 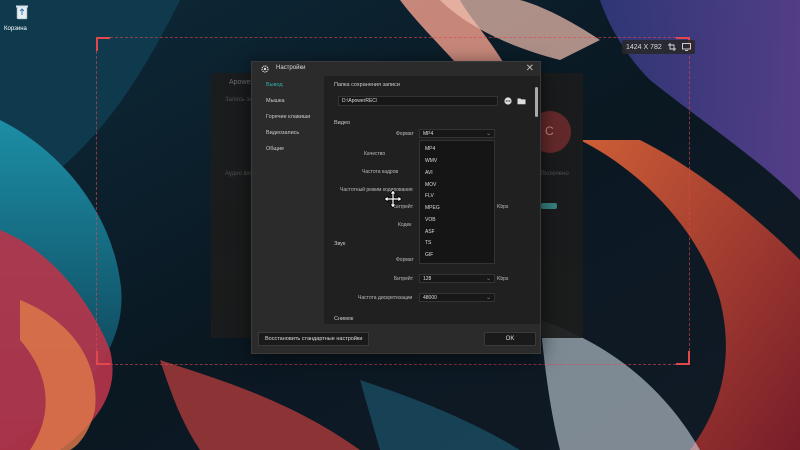 What do you see at coordinates (274, 85) in the screenshot?
I see `sidebar-item-output: Вывод` at bounding box center [274, 85].